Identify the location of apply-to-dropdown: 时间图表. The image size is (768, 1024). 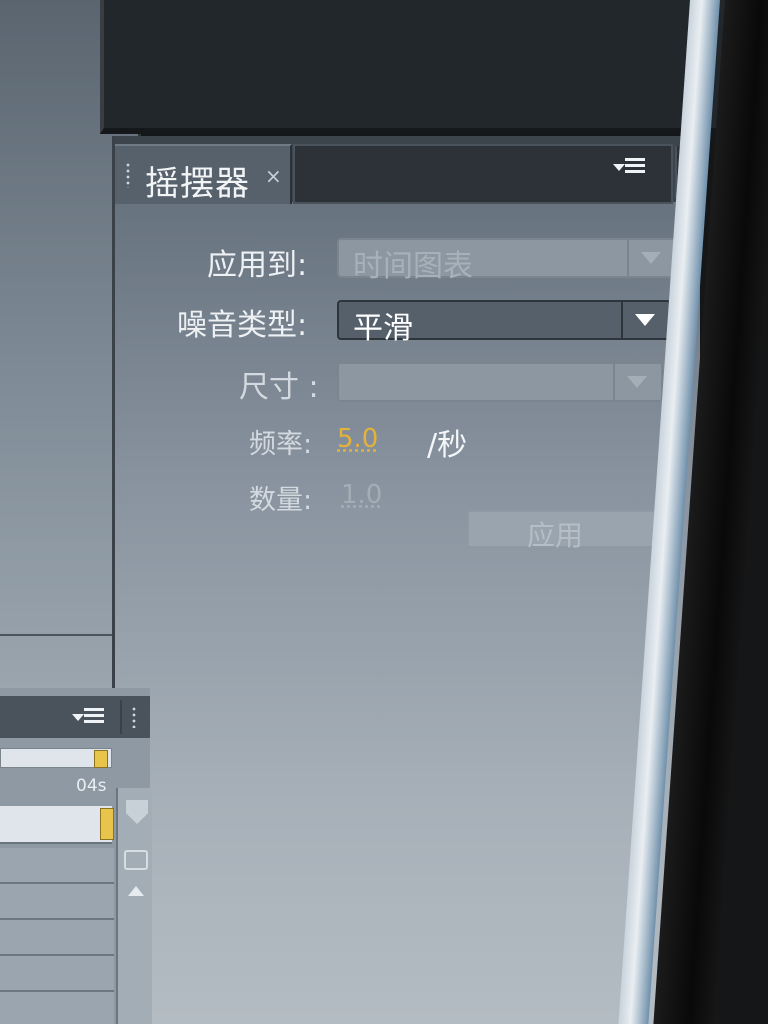
(507, 261).